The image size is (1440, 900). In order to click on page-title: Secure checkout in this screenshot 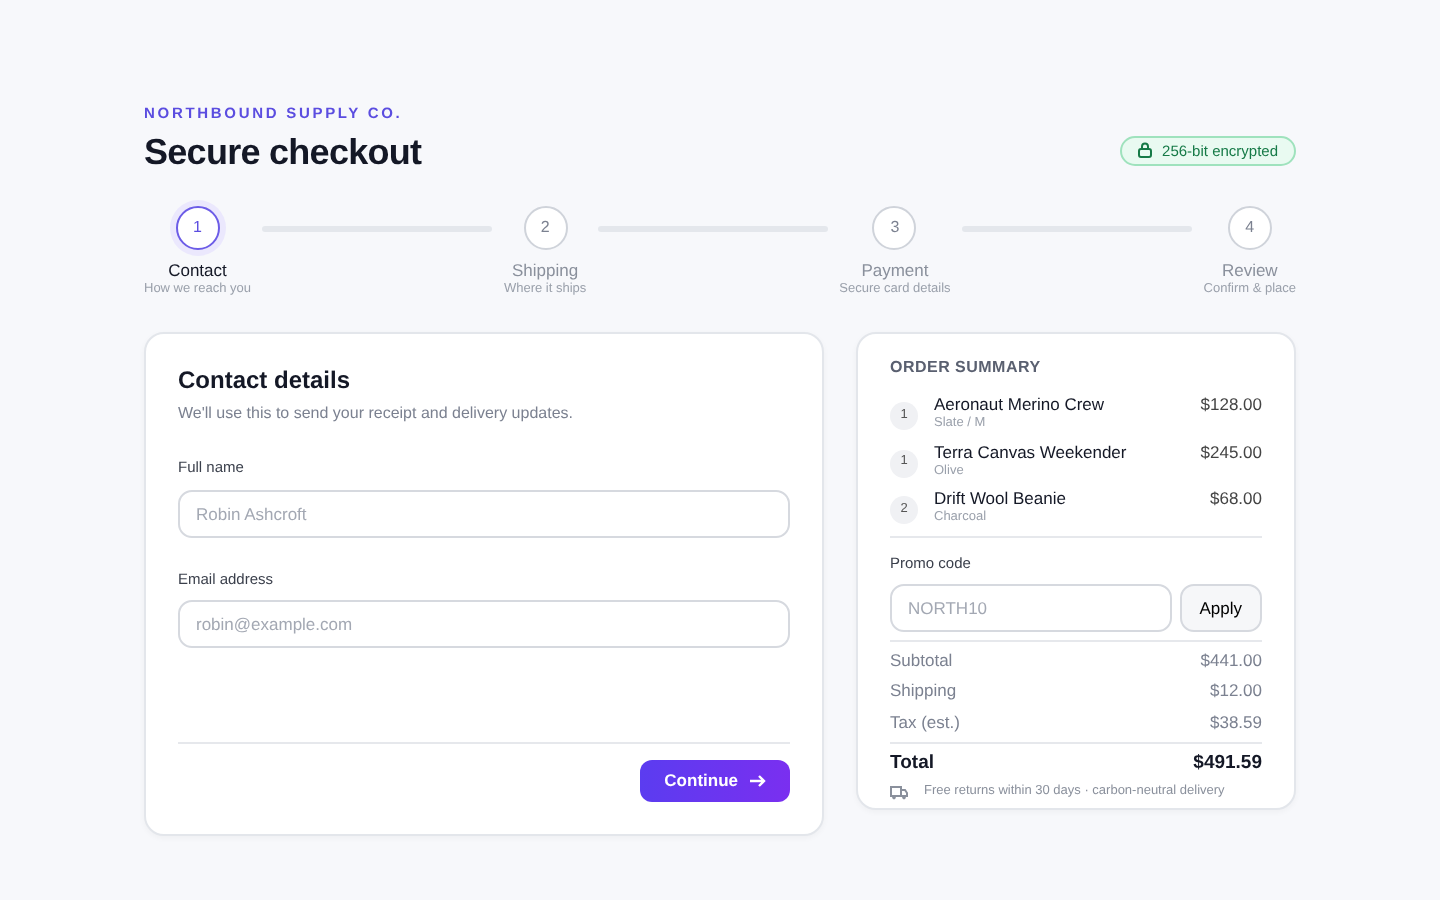, I will do `click(283, 153)`.